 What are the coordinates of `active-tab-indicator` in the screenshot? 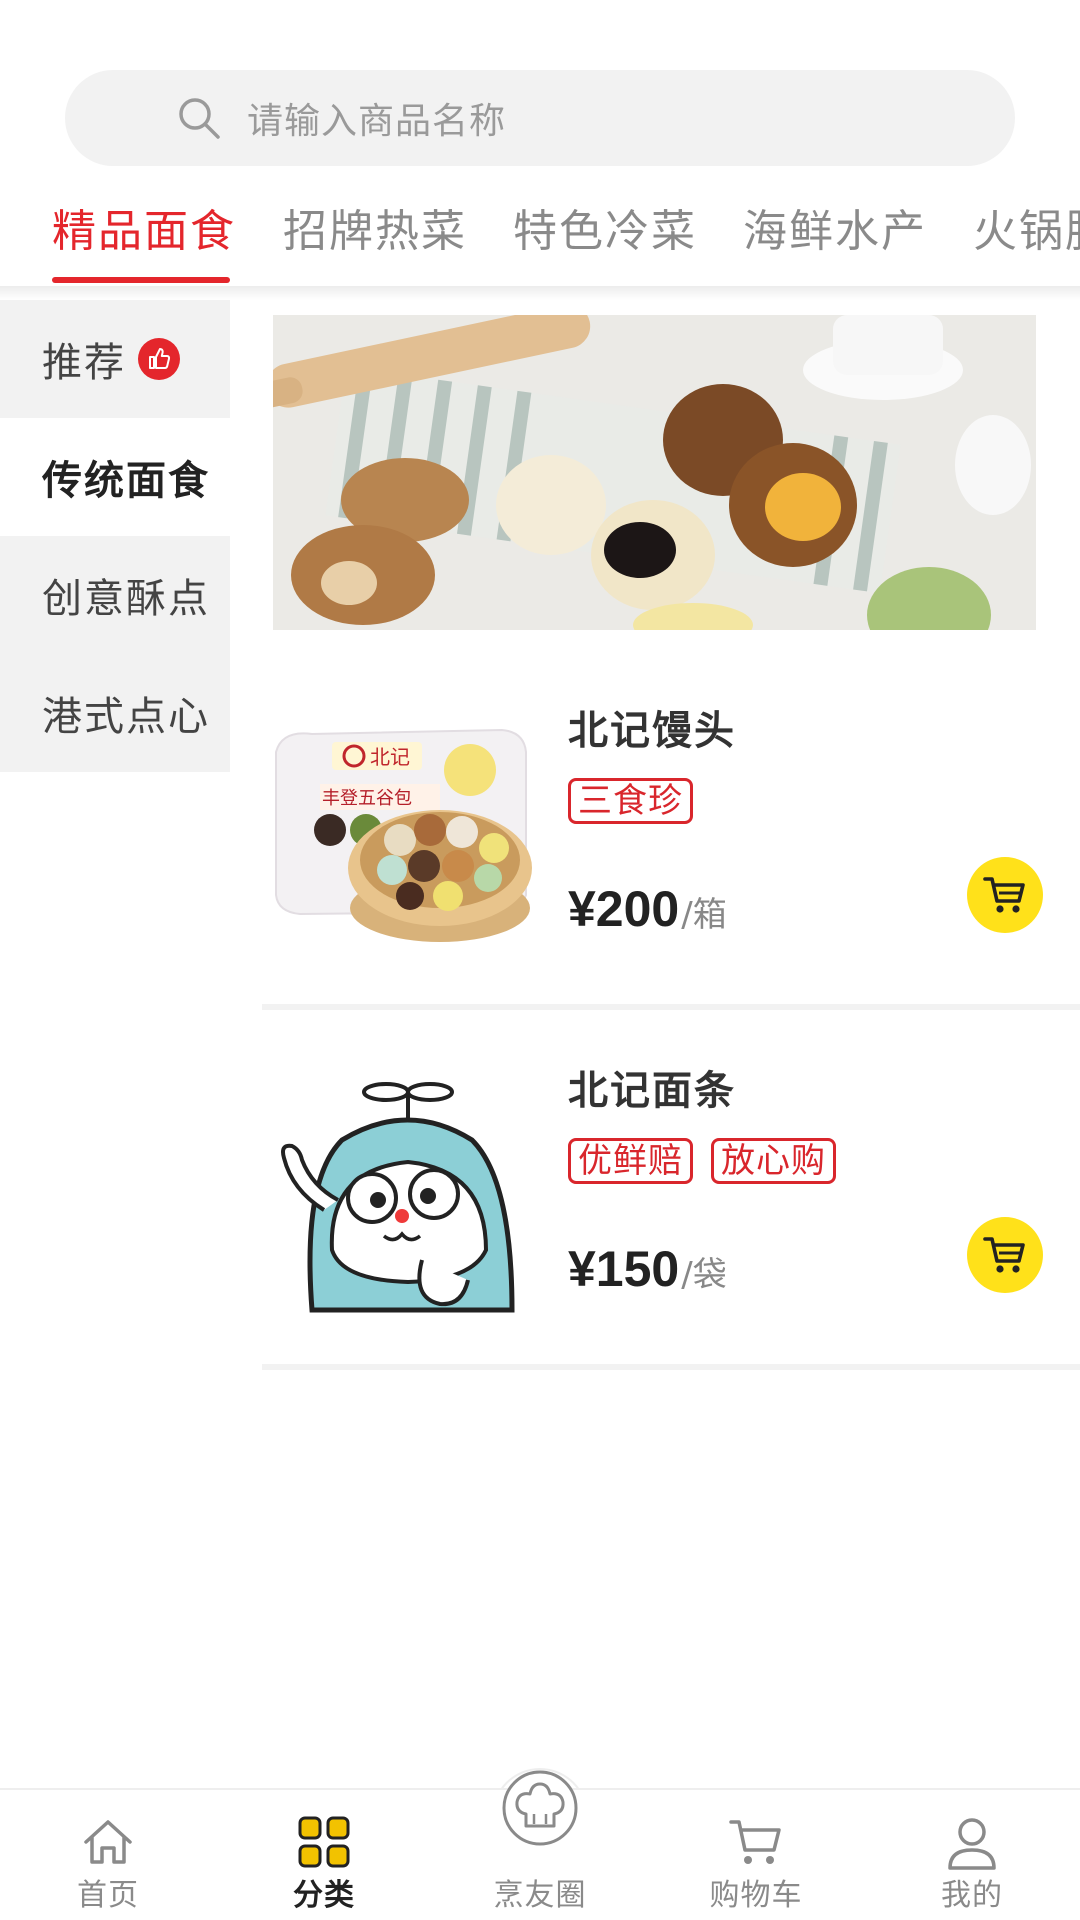 It's located at (141, 280).